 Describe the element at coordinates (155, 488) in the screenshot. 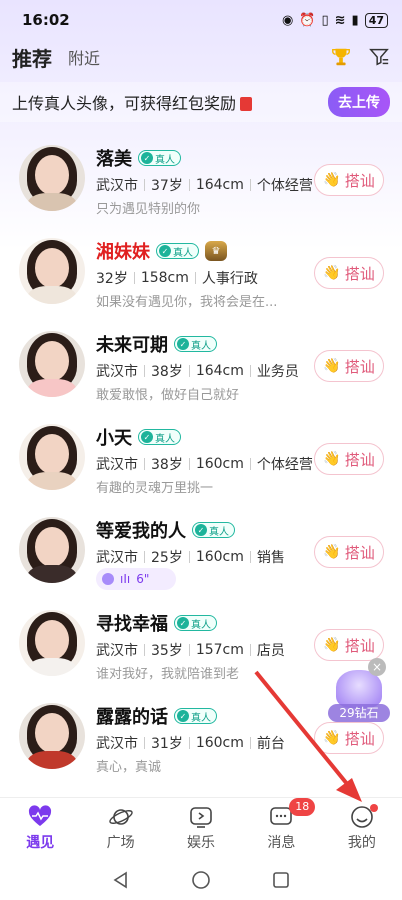

I see `user-bio: 有趣的灵魂万里挑一` at that location.